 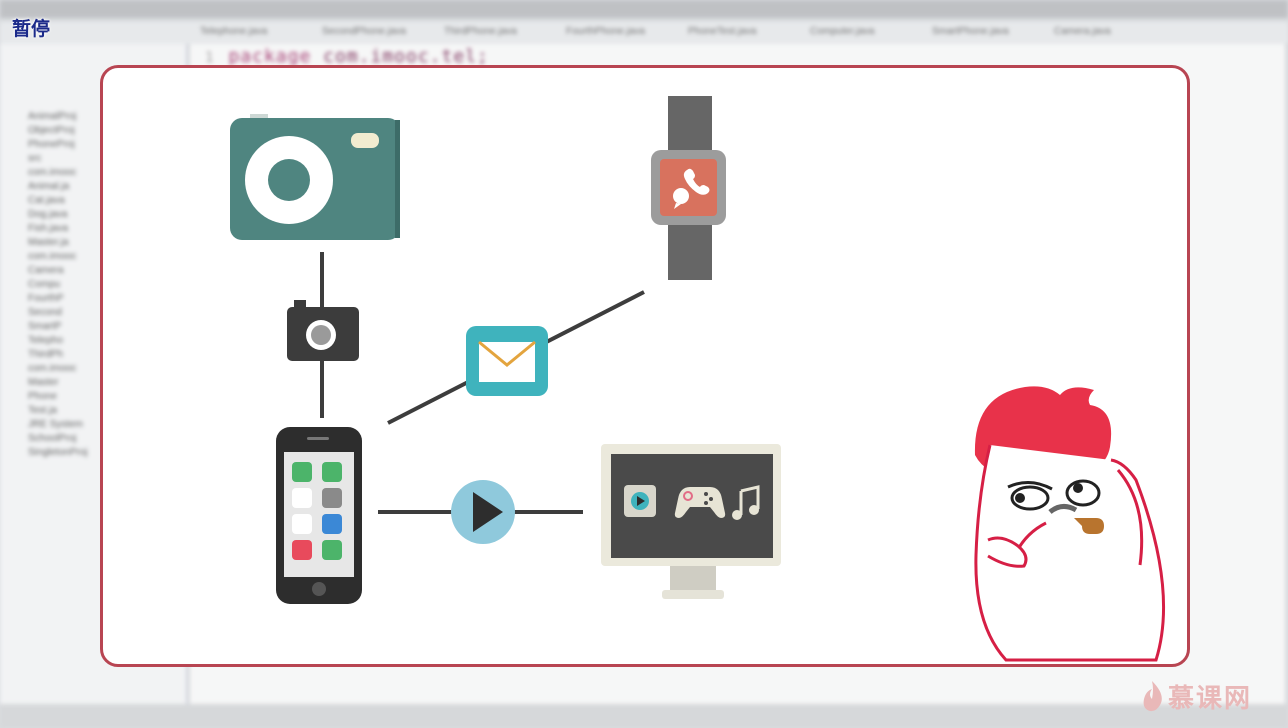 What do you see at coordinates (332, 524) in the screenshot?
I see `safari-app` at bounding box center [332, 524].